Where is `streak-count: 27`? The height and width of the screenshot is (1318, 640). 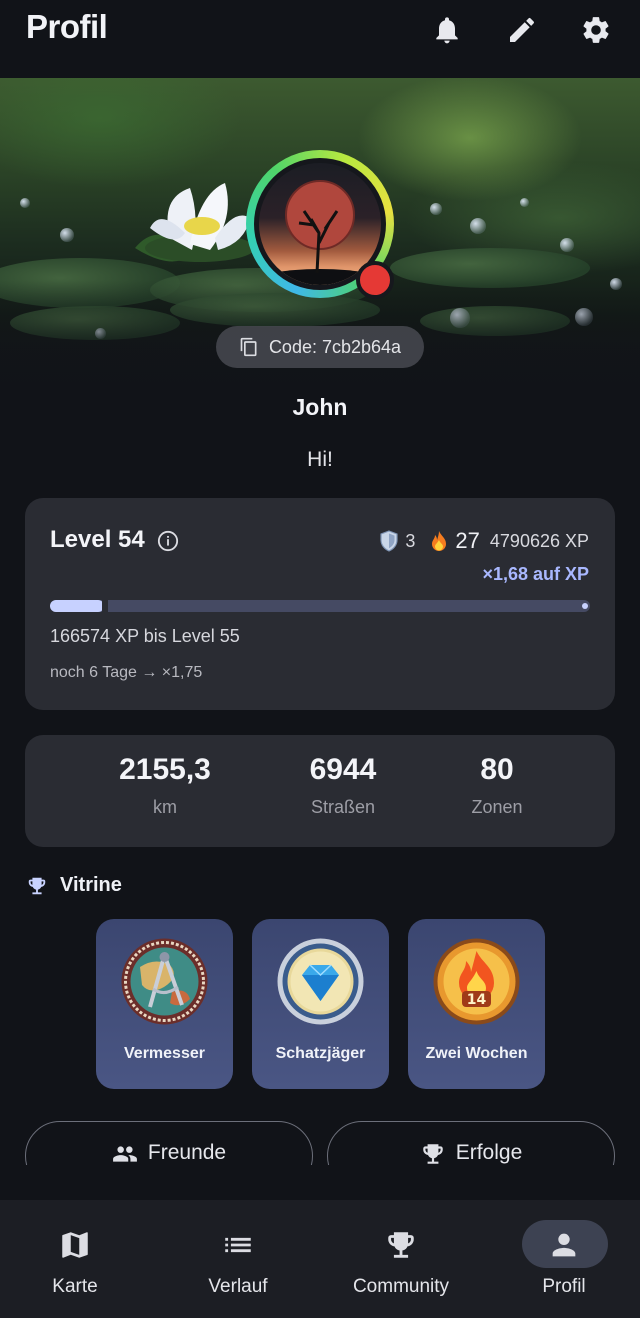 streak-count: 27 is located at coordinates (467, 540).